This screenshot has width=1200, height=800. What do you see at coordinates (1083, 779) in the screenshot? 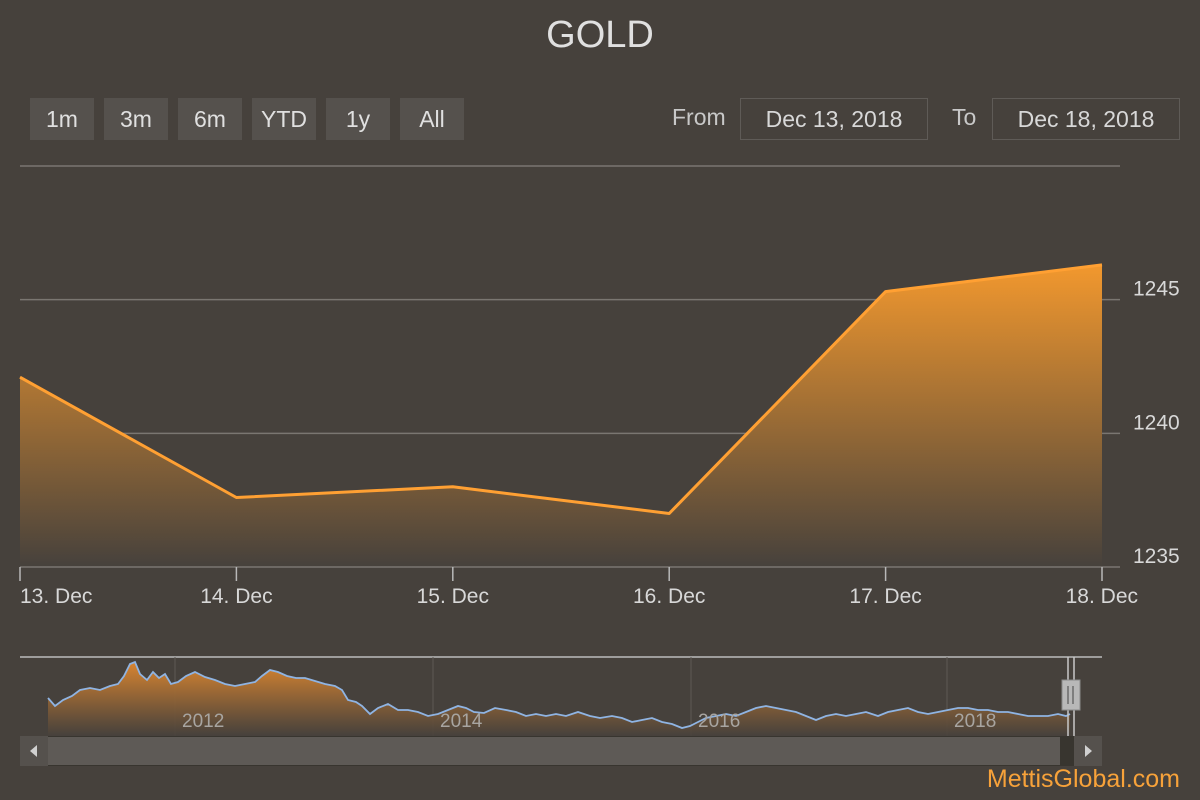
I see `watermark: MettisGlobal.com` at bounding box center [1083, 779].